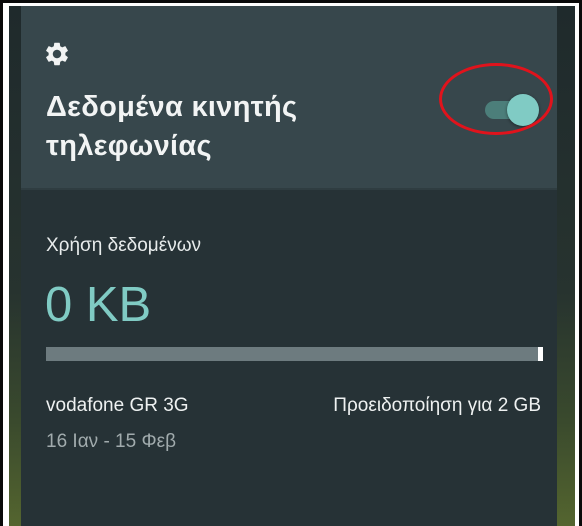  Describe the element at coordinates (289, 189) in the screenshot. I see `header-divider` at that location.